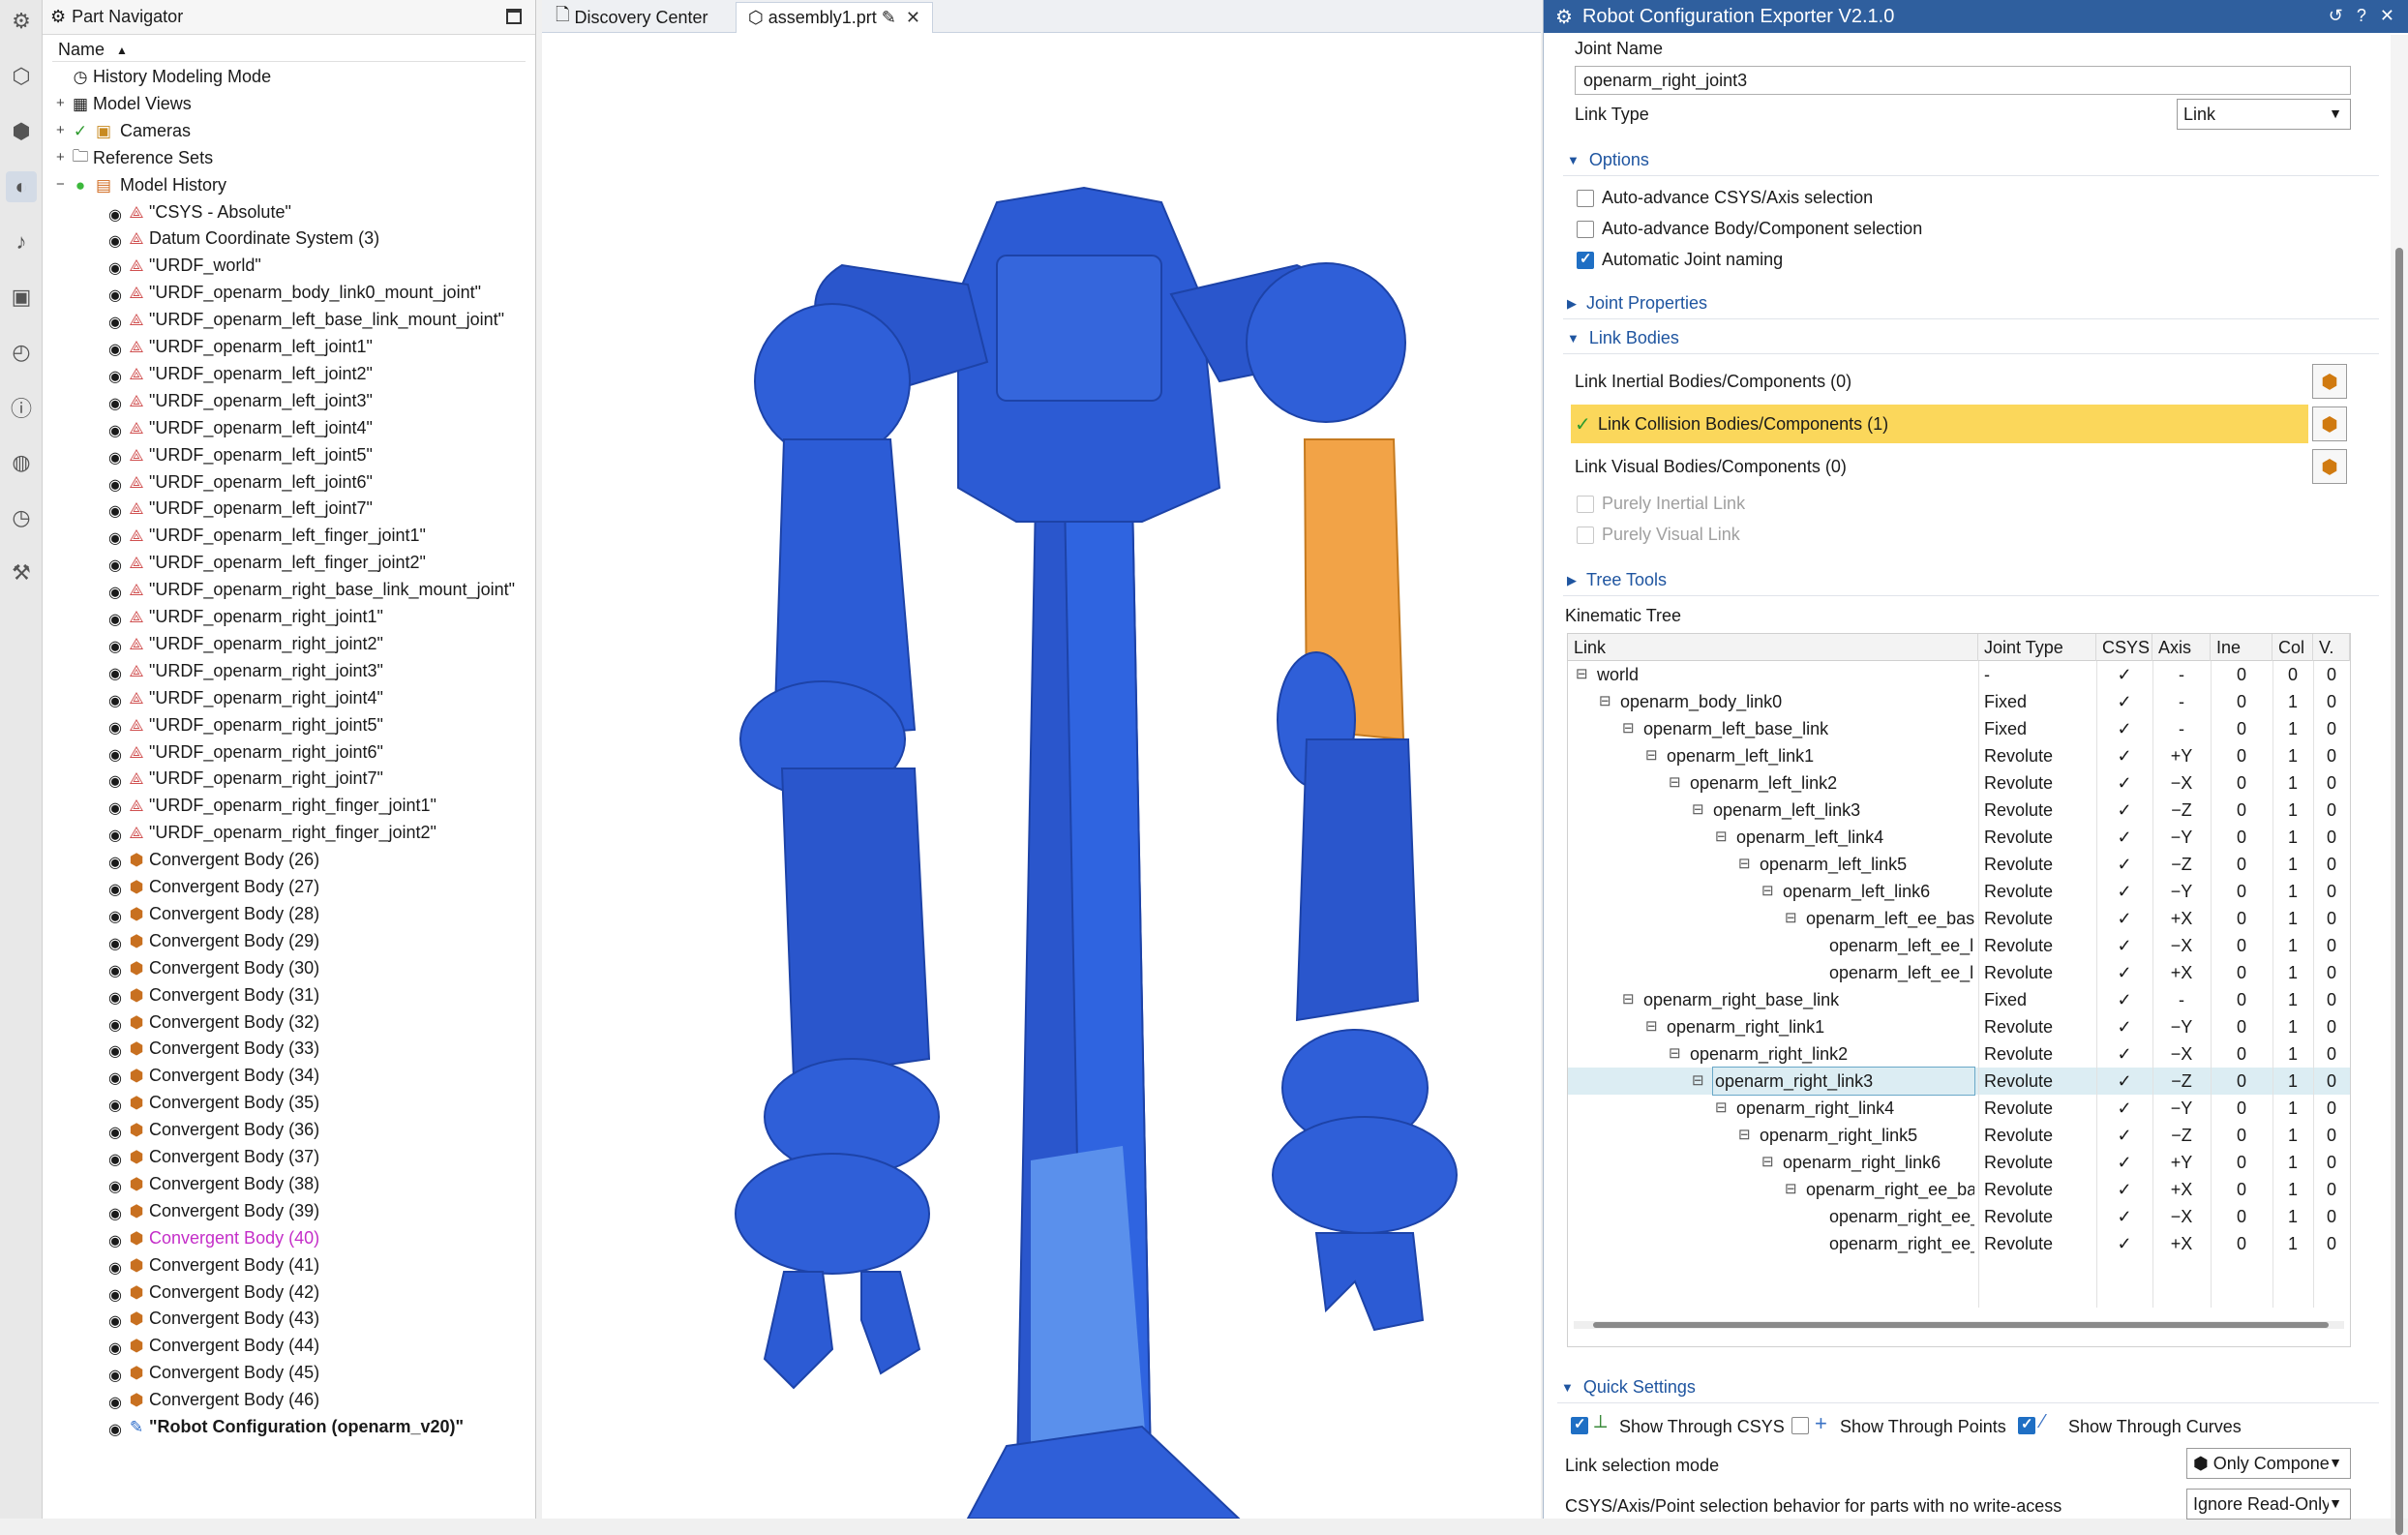  What do you see at coordinates (289, 753) in the screenshot?
I see `tree-row: ◉ ⟁ "URDF_openarm_right_joint6"` at bounding box center [289, 753].